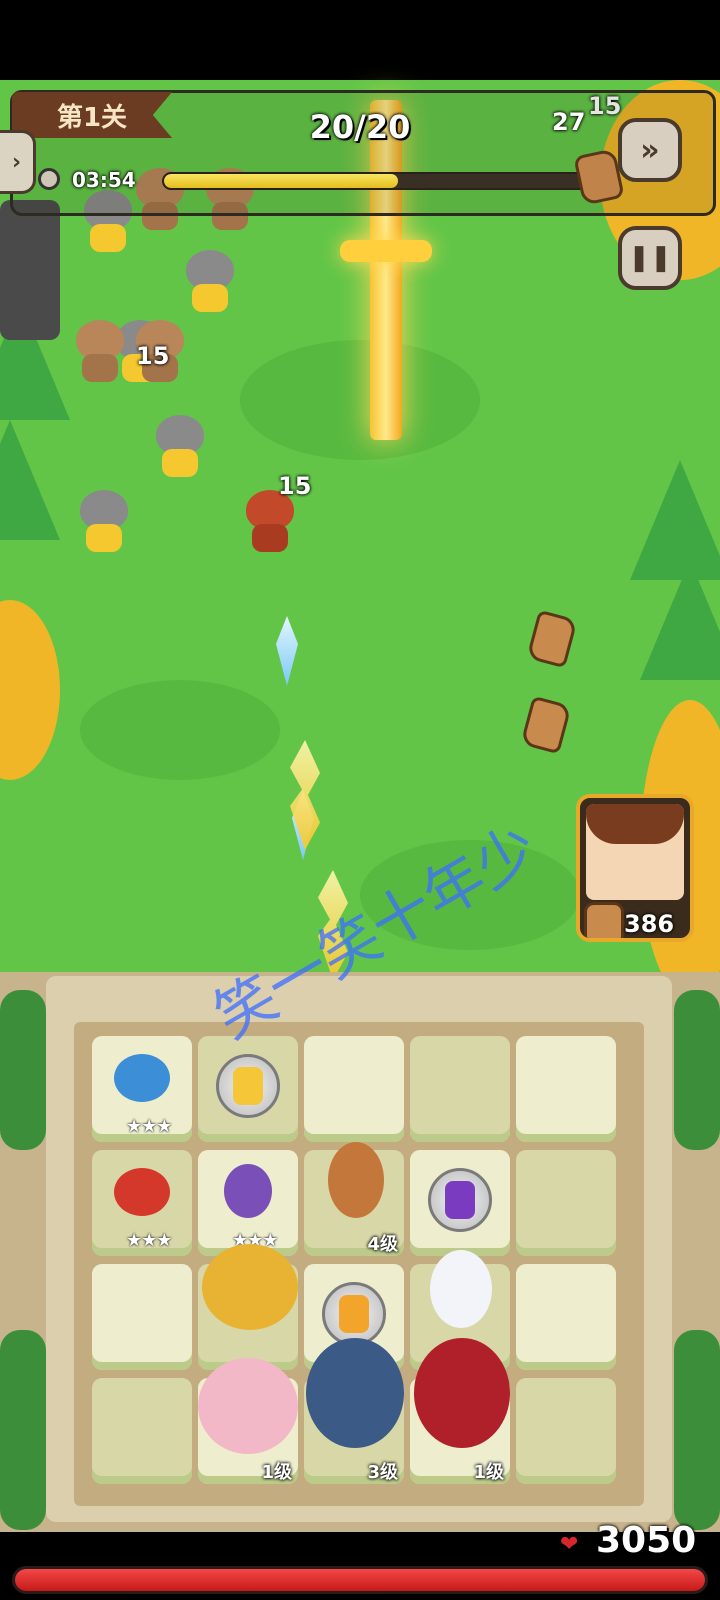 This screenshot has height=1600, width=720. What do you see at coordinates (460, 1200) in the screenshot?
I see `purple-dice-tool` at bounding box center [460, 1200].